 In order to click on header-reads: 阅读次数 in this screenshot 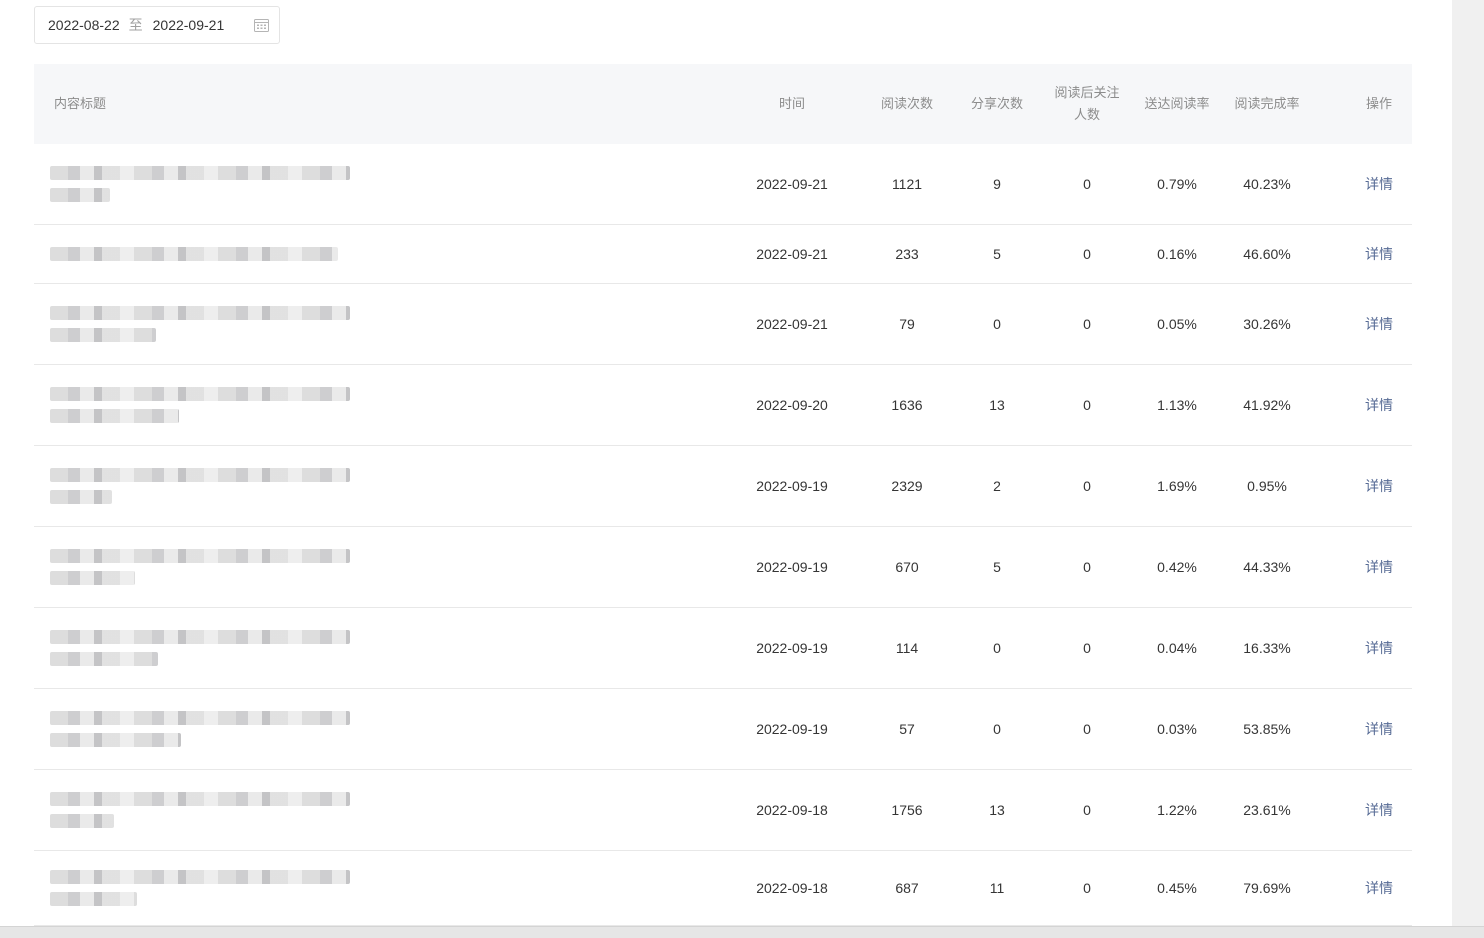, I will do `click(906, 103)`.